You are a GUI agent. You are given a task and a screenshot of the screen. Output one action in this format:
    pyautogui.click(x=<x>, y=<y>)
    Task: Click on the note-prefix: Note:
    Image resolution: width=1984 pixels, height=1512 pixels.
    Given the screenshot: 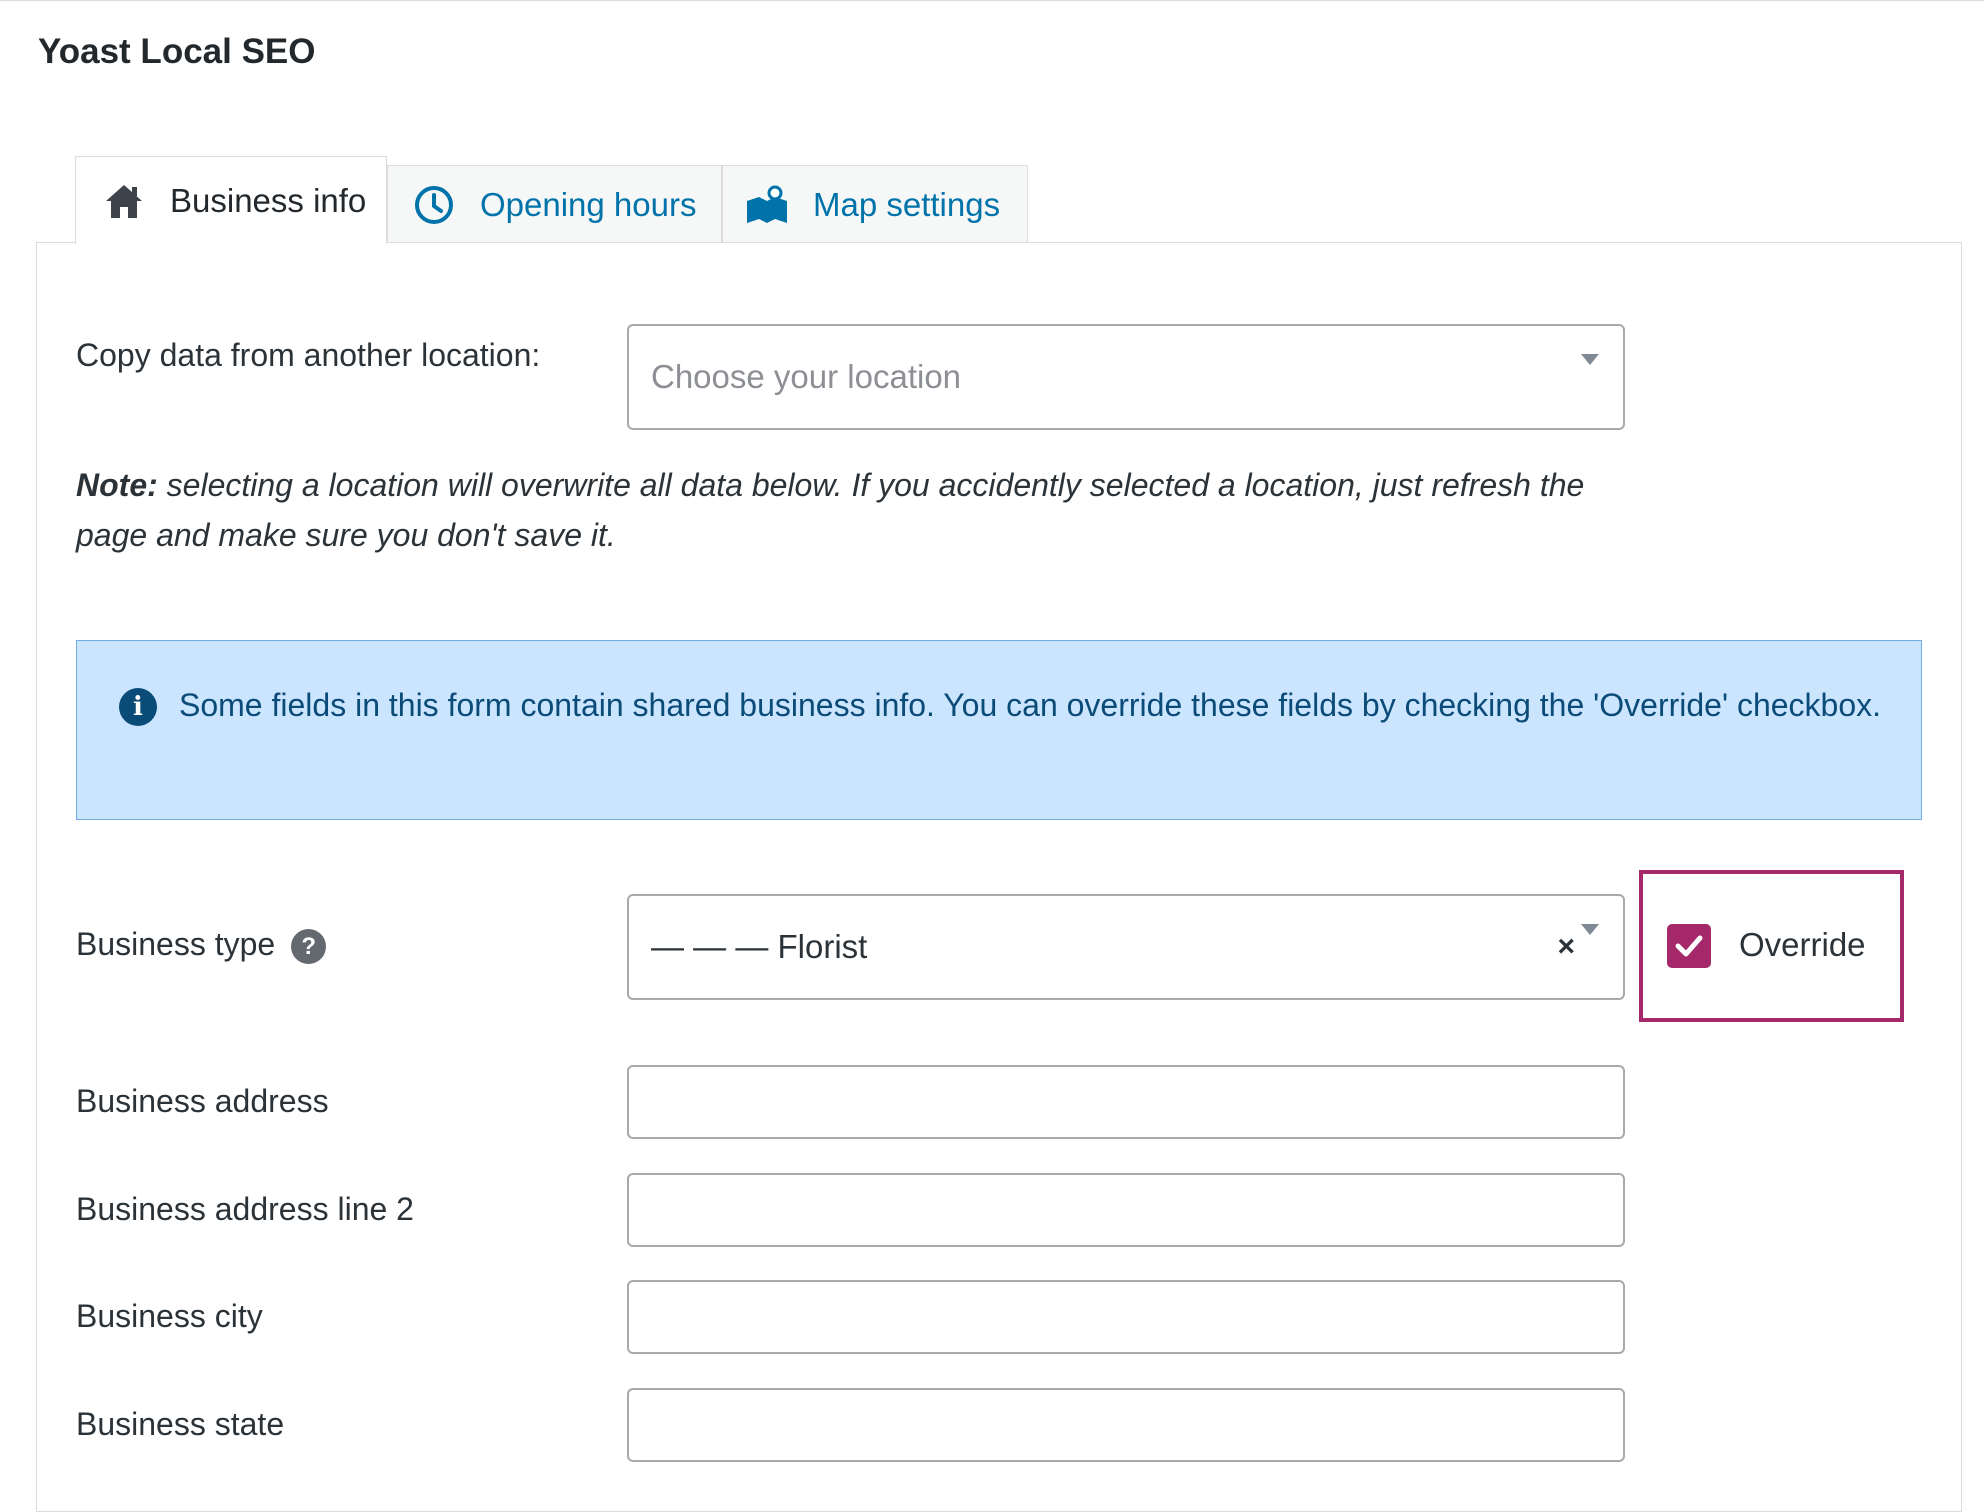 What is the action you would take?
    pyautogui.click(x=117, y=485)
    